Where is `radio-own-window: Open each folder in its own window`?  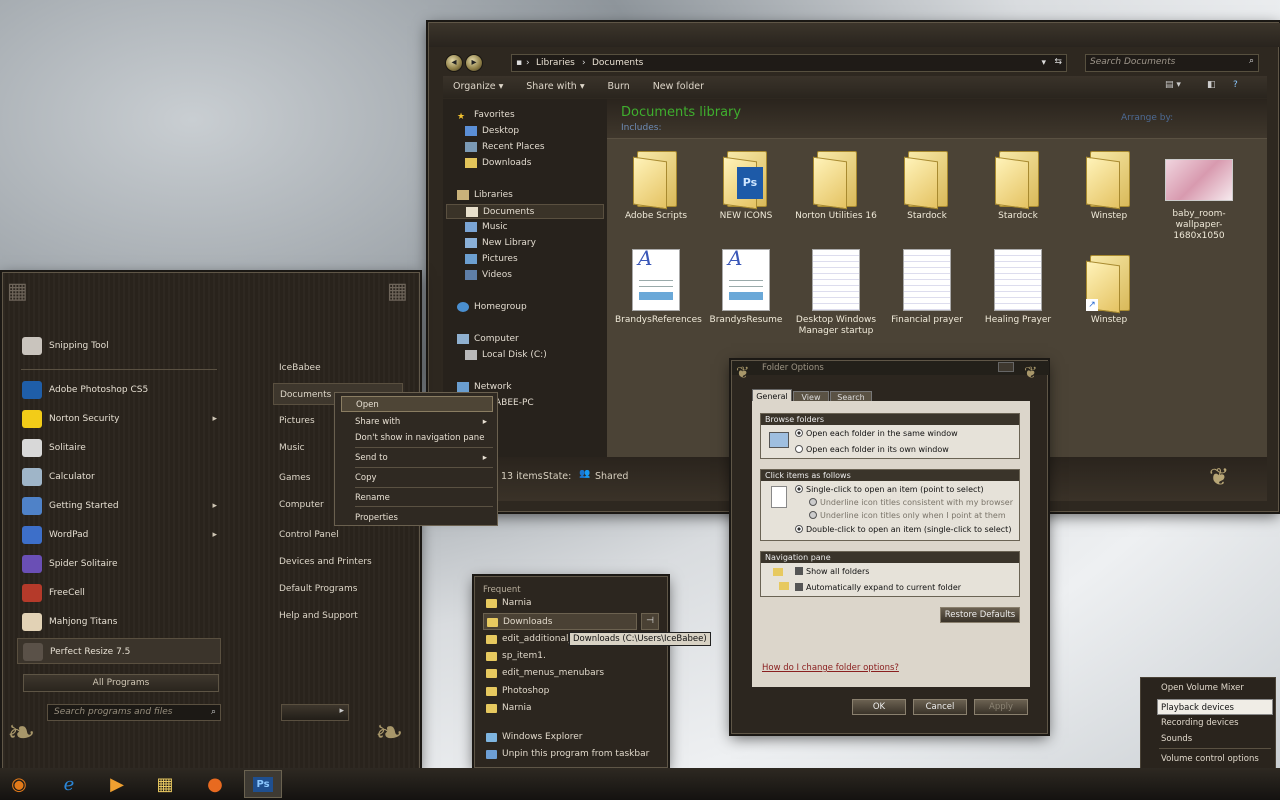
radio-own-window: Open each folder in its own window is located at coordinates (872, 450).